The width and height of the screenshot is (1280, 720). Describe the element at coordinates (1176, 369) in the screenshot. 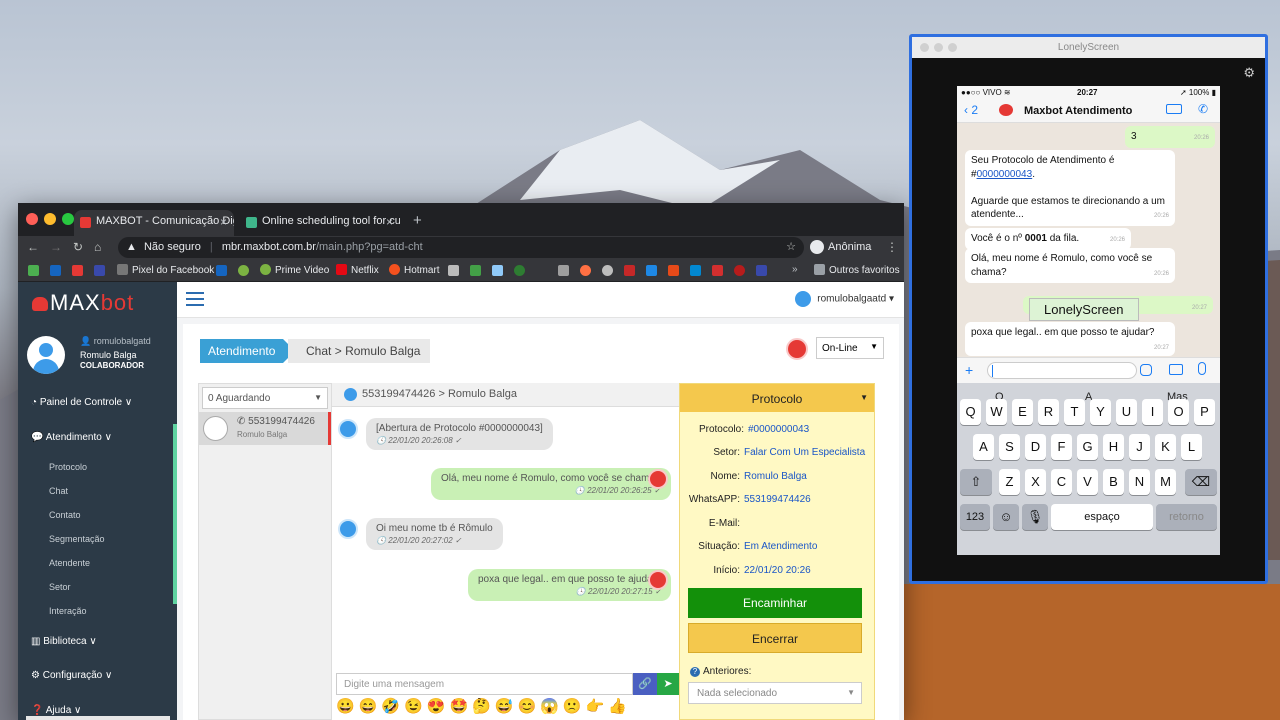

I see `camera-icon` at that location.